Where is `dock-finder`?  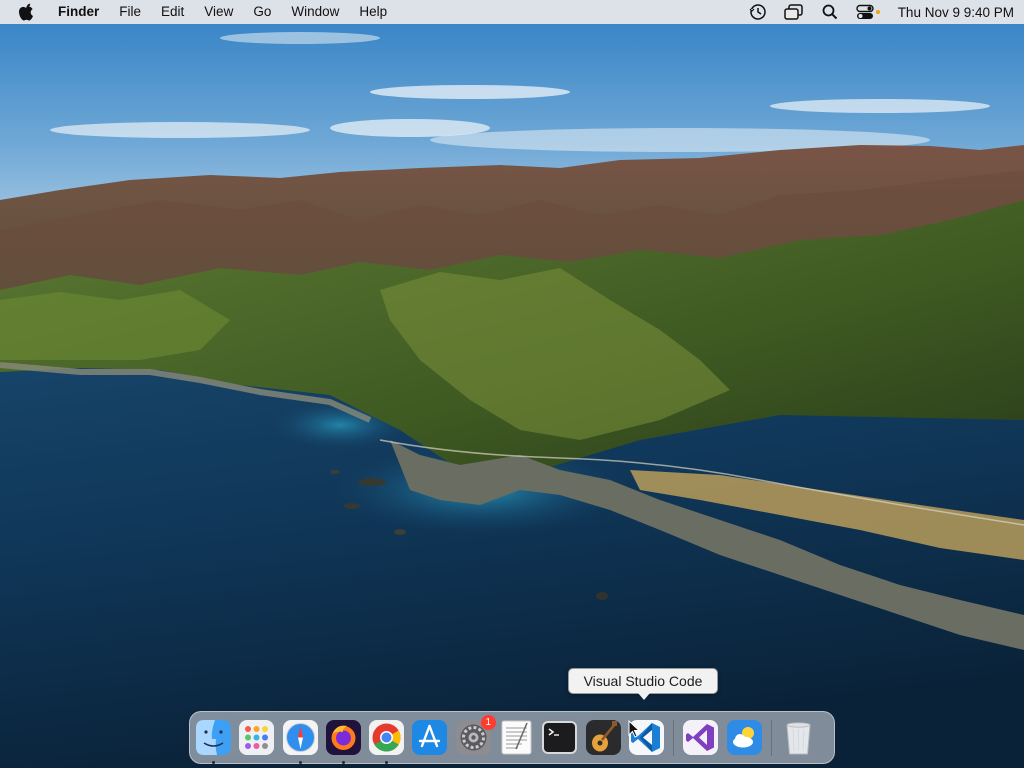 dock-finder is located at coordinates (213, 741).